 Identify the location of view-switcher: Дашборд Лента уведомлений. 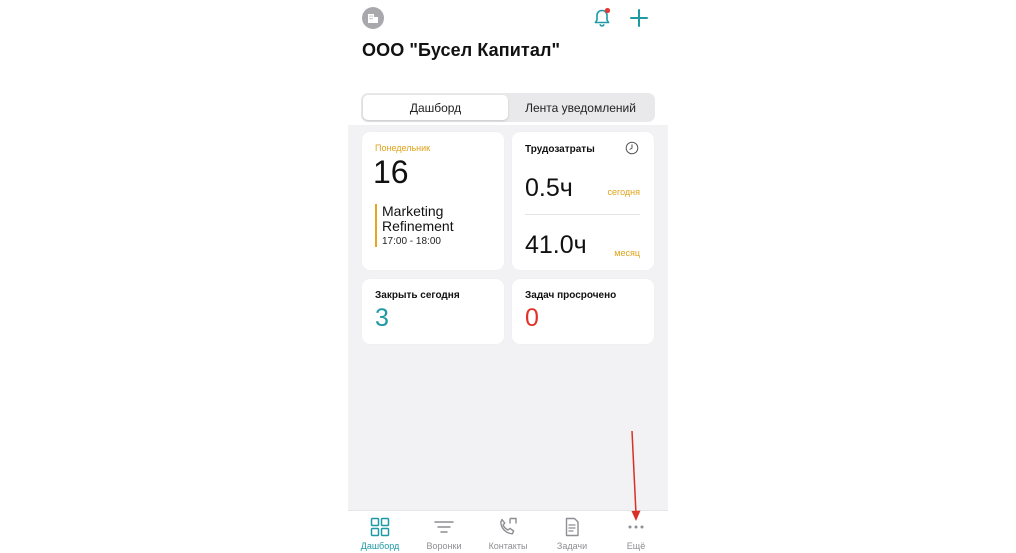
(508, 107).